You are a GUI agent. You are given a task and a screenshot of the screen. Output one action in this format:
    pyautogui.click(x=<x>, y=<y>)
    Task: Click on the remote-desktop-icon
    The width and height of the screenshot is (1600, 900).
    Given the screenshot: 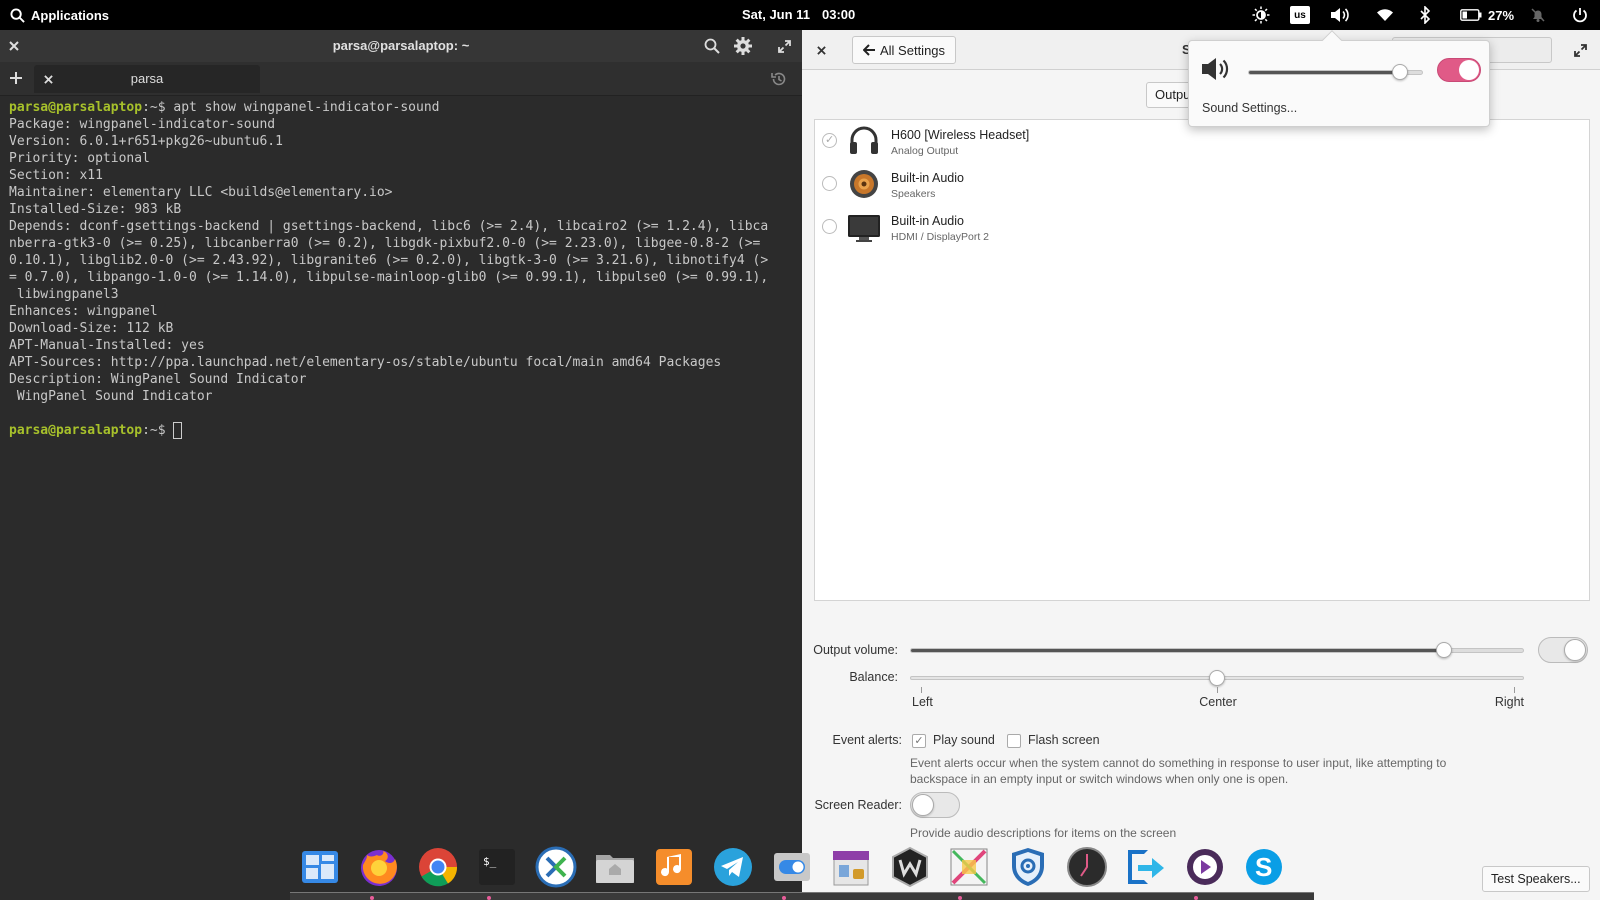 What is the action you would take?
    pyautogui.click(x=555, y=866)
    